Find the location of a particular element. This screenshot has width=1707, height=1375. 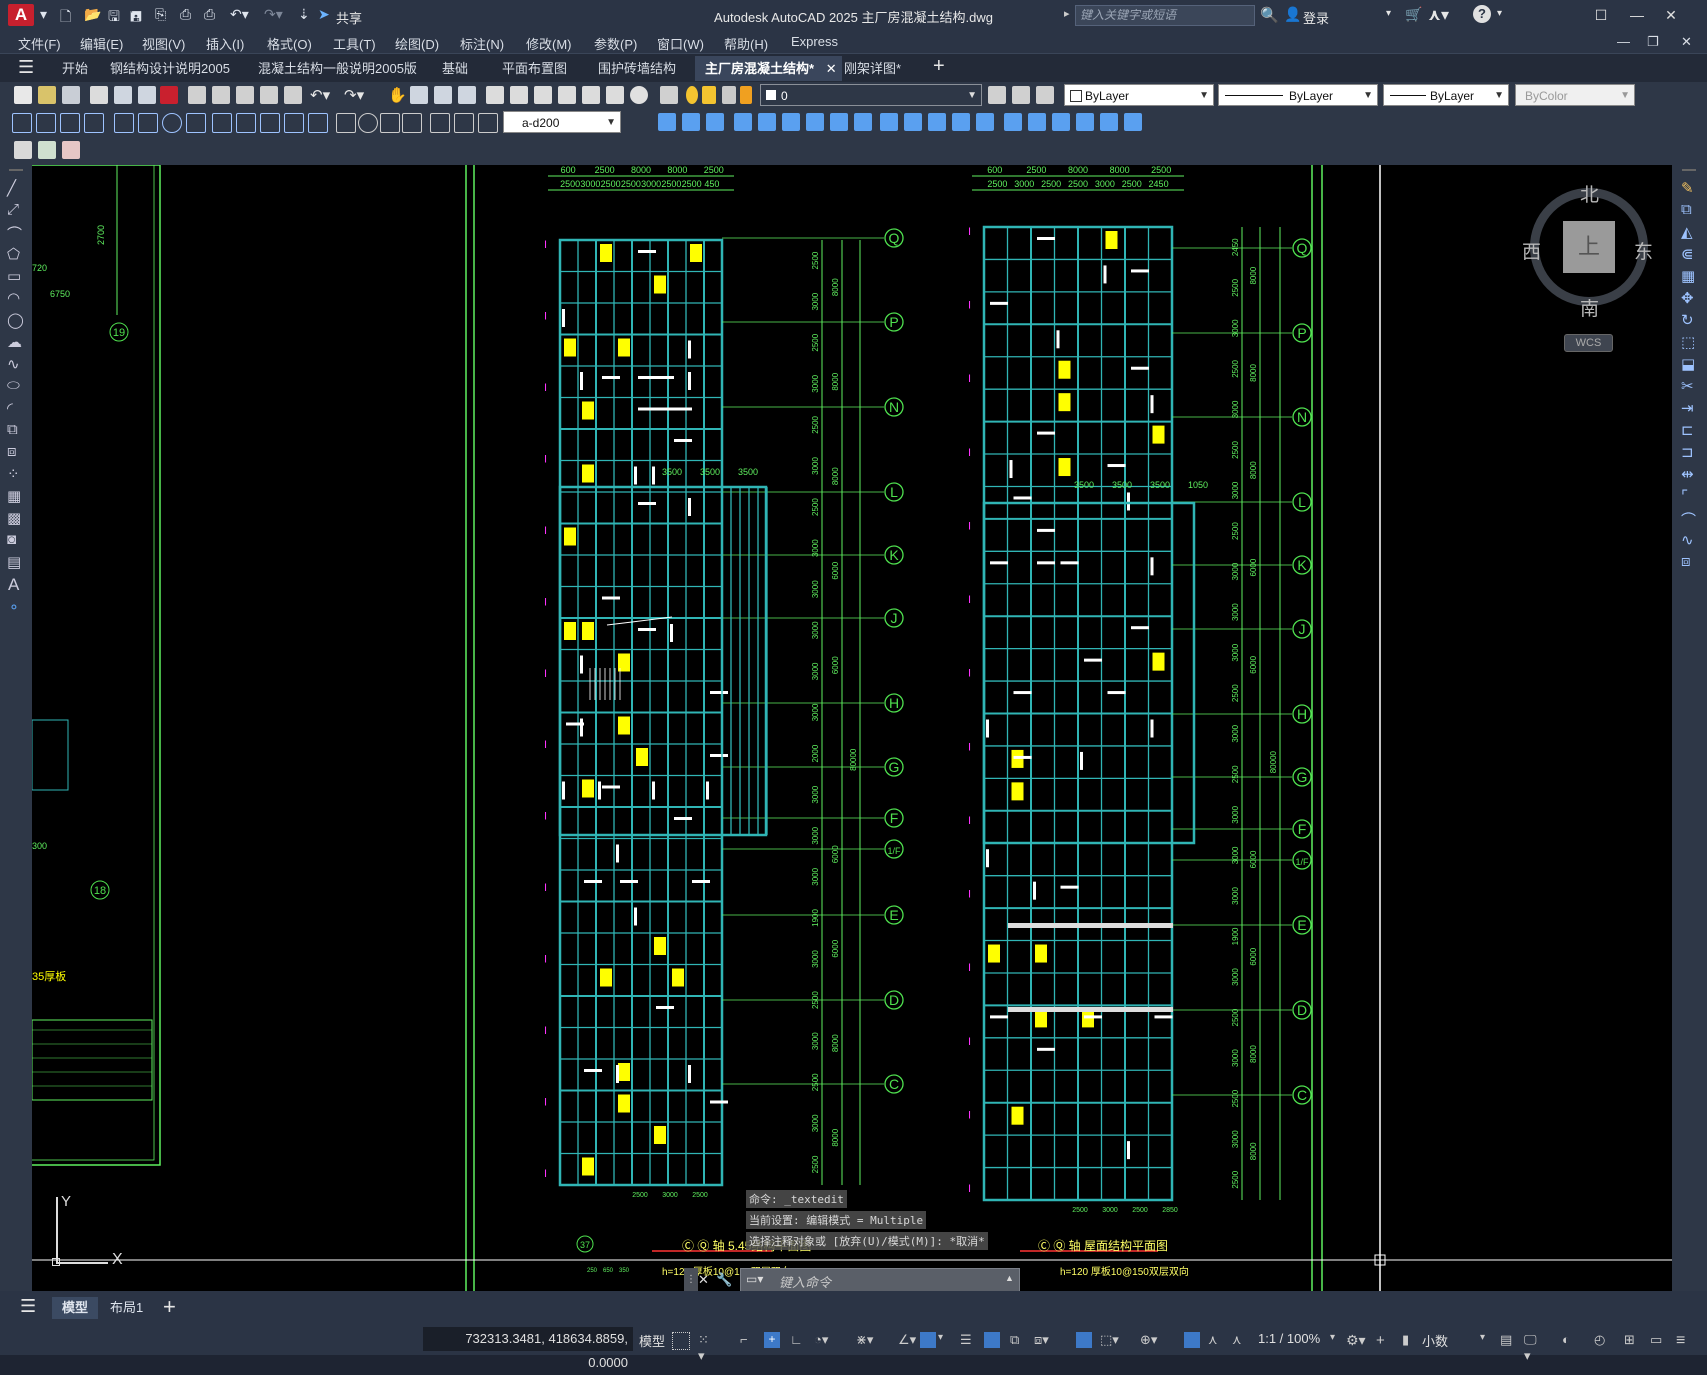

tab-model: 模型 is located at coordinates (75, 1308).